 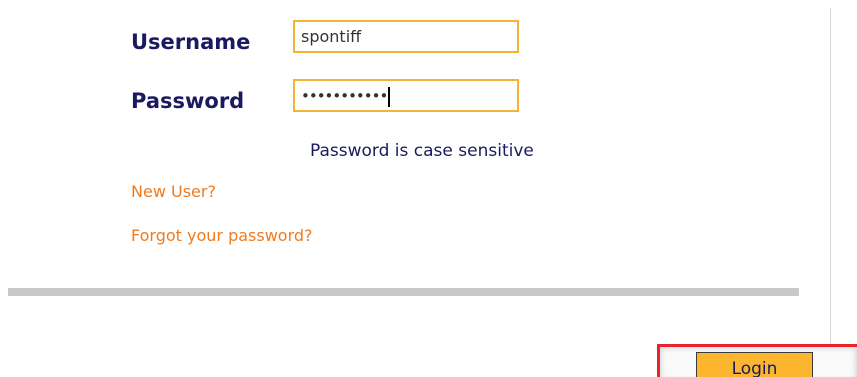 I want to click on username-input: spontiff, so click(x=406, y=36).